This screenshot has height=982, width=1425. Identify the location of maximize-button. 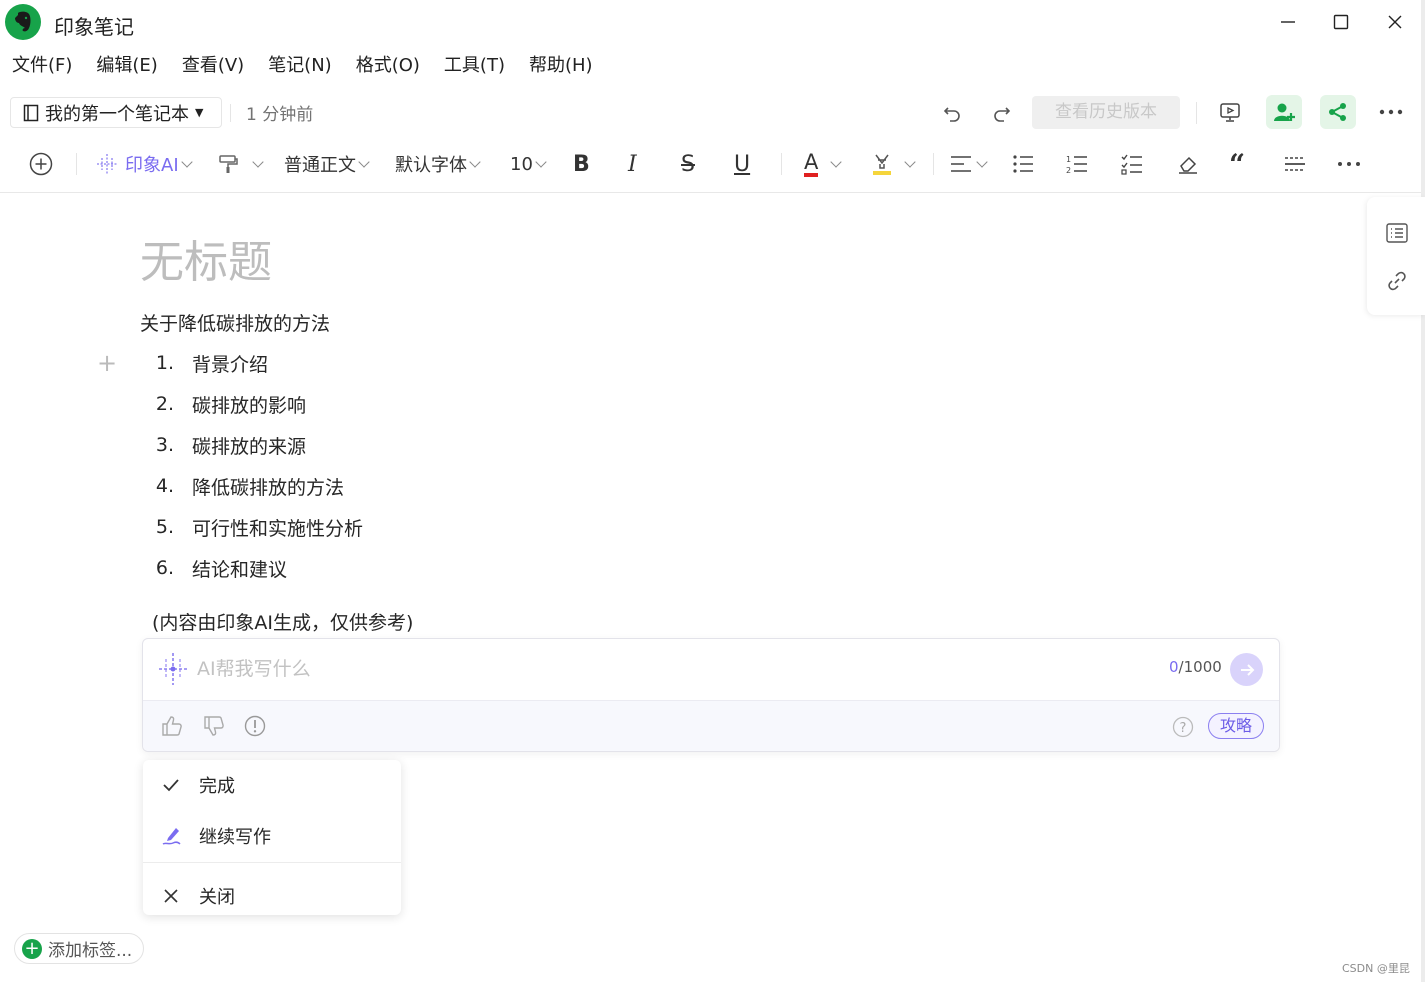
(1341, 22).